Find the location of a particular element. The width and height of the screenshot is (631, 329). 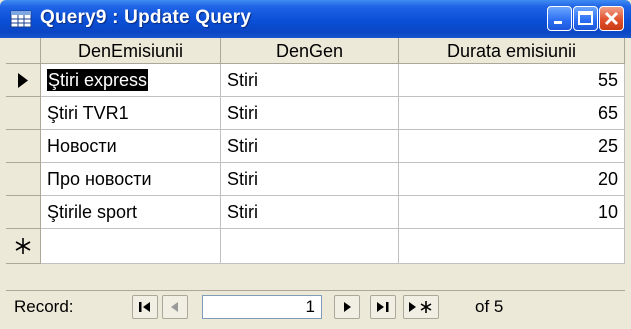

next-record-button is located at coordinates (347, 307).